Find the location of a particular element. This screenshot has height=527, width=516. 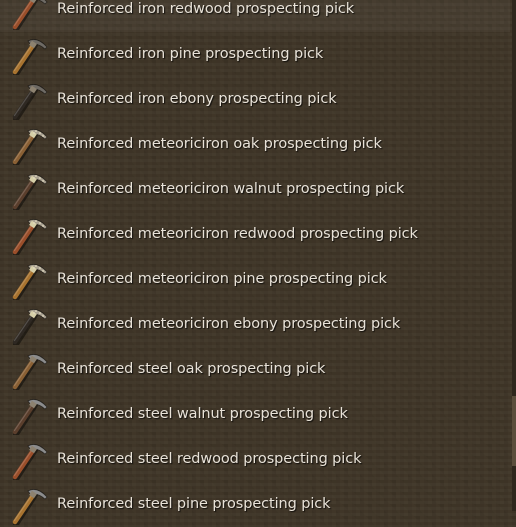

item-label: Reinforced iron redwood prospecting pick is located at coordinates (206, 9).